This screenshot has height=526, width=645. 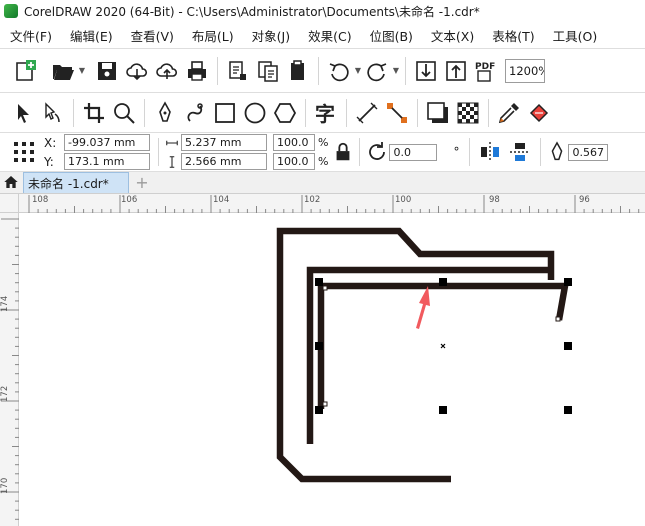 I want to click on outline-width-field: 0.567, so click(x=588, y=152).